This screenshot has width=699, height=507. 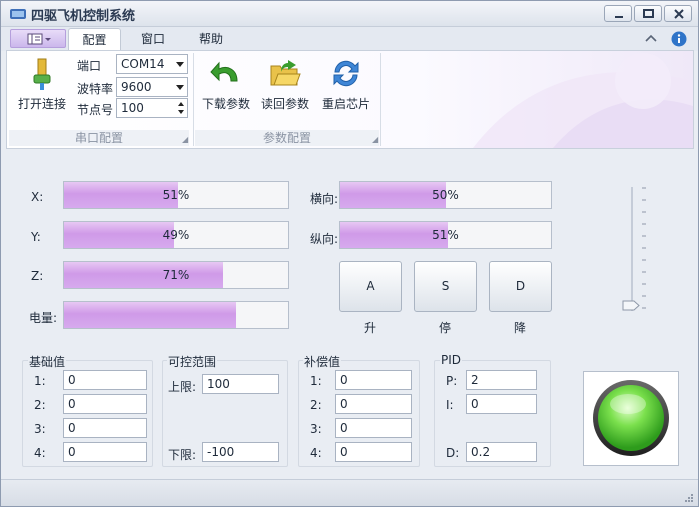 I want to click on base-4-label: 4:, so click(x=40, y=453).